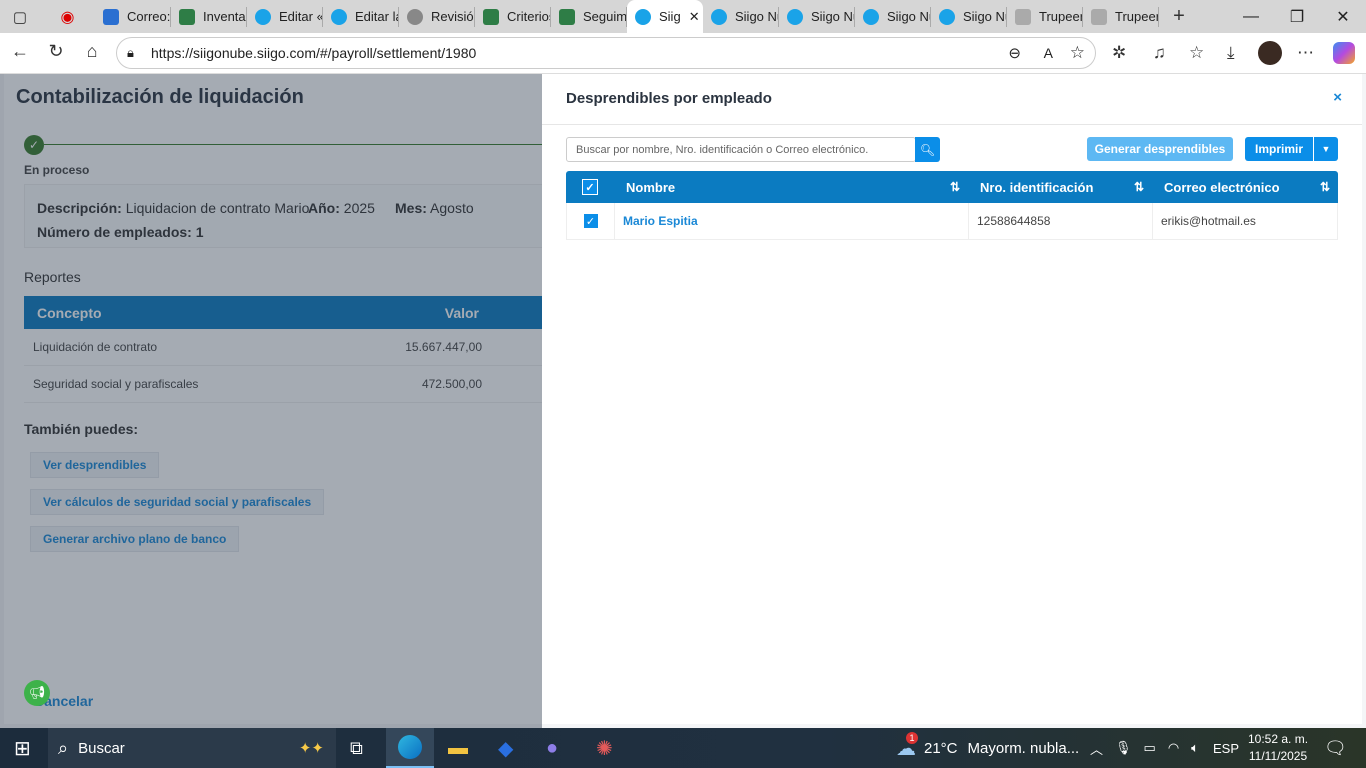  I want to click on time: 10:52 a. m., so click(1278, 739).